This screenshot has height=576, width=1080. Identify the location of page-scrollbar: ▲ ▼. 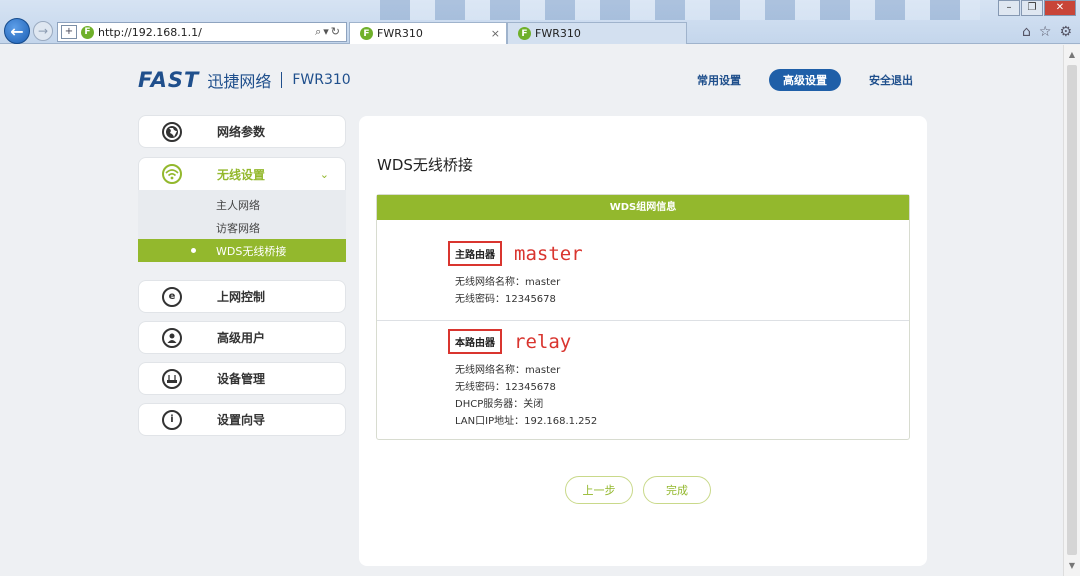
(1071, 310).